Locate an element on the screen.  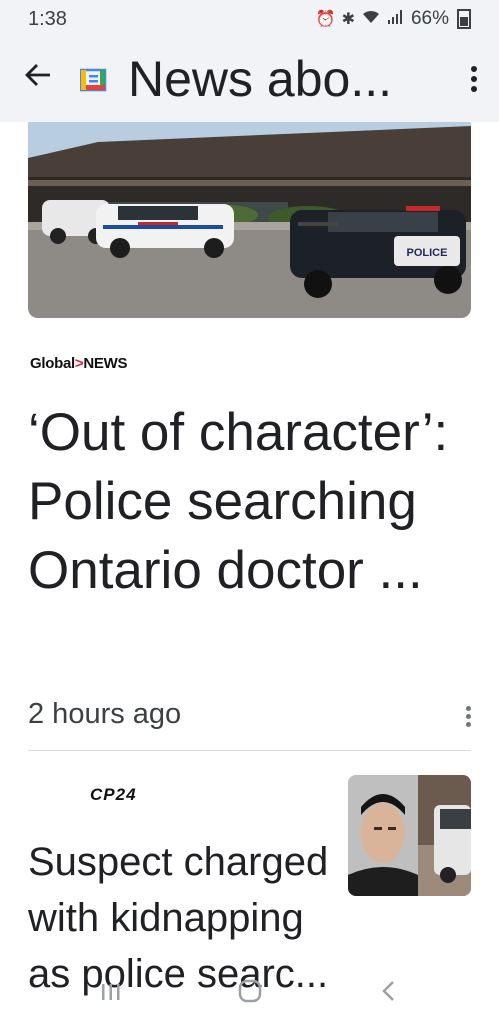
overflow-menu-icon is located at coordinates (474, 81).